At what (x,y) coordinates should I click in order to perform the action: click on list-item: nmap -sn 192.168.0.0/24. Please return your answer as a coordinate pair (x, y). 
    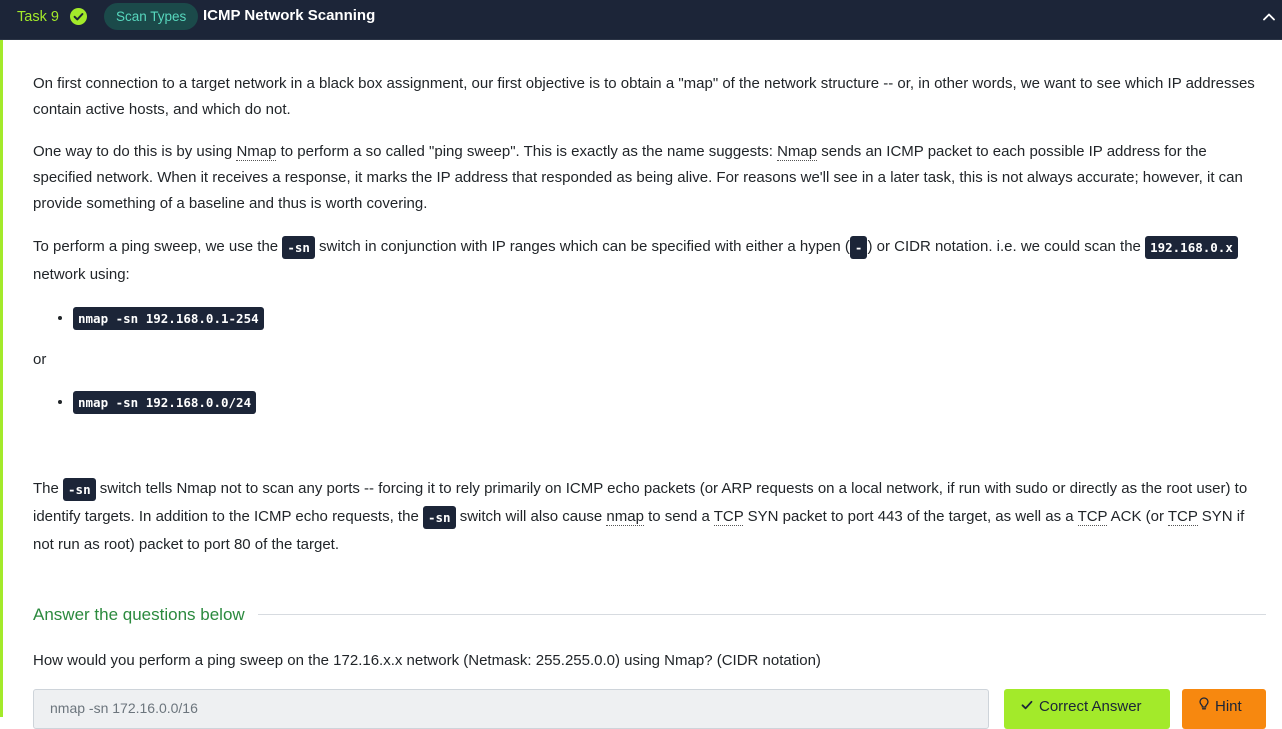
    Looking at the image, I should click on (670, 402).